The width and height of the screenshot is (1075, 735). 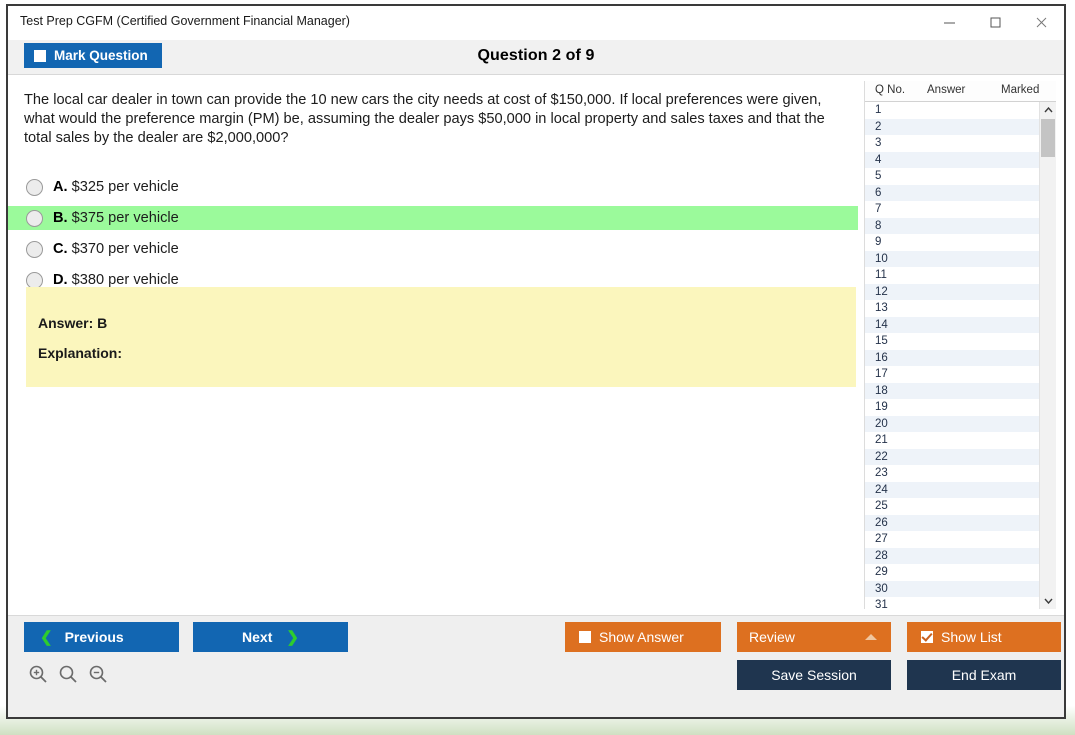 I want to click on question-row-number: 11, so click(x=881, y=275).